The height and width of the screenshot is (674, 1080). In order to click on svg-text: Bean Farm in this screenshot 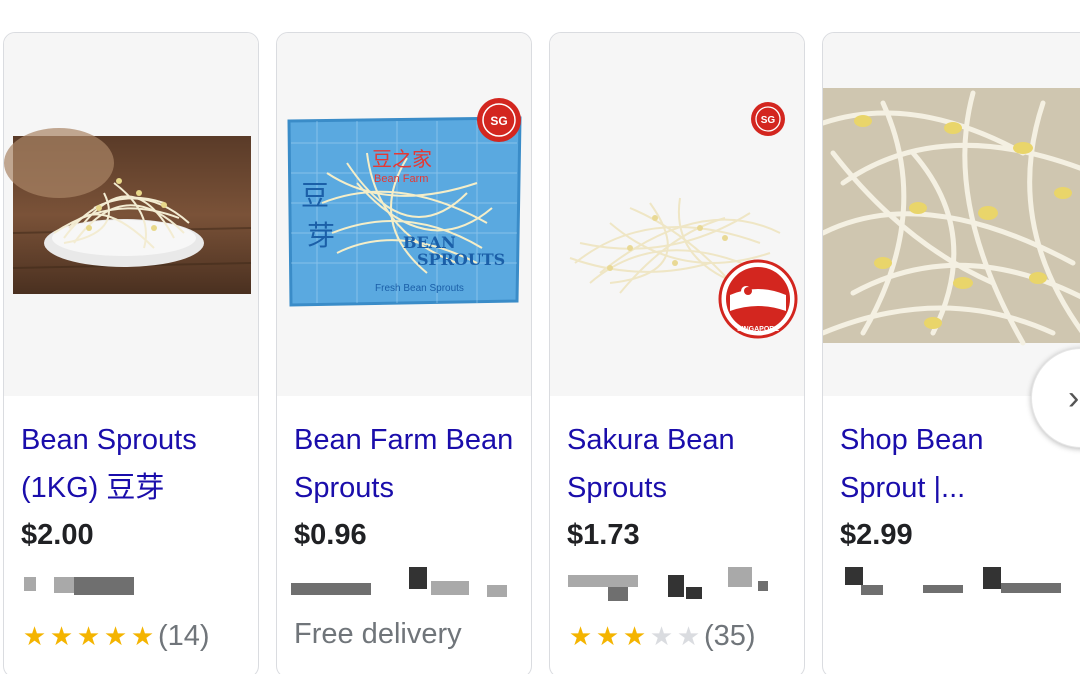, I will do `click(401, 179)`.